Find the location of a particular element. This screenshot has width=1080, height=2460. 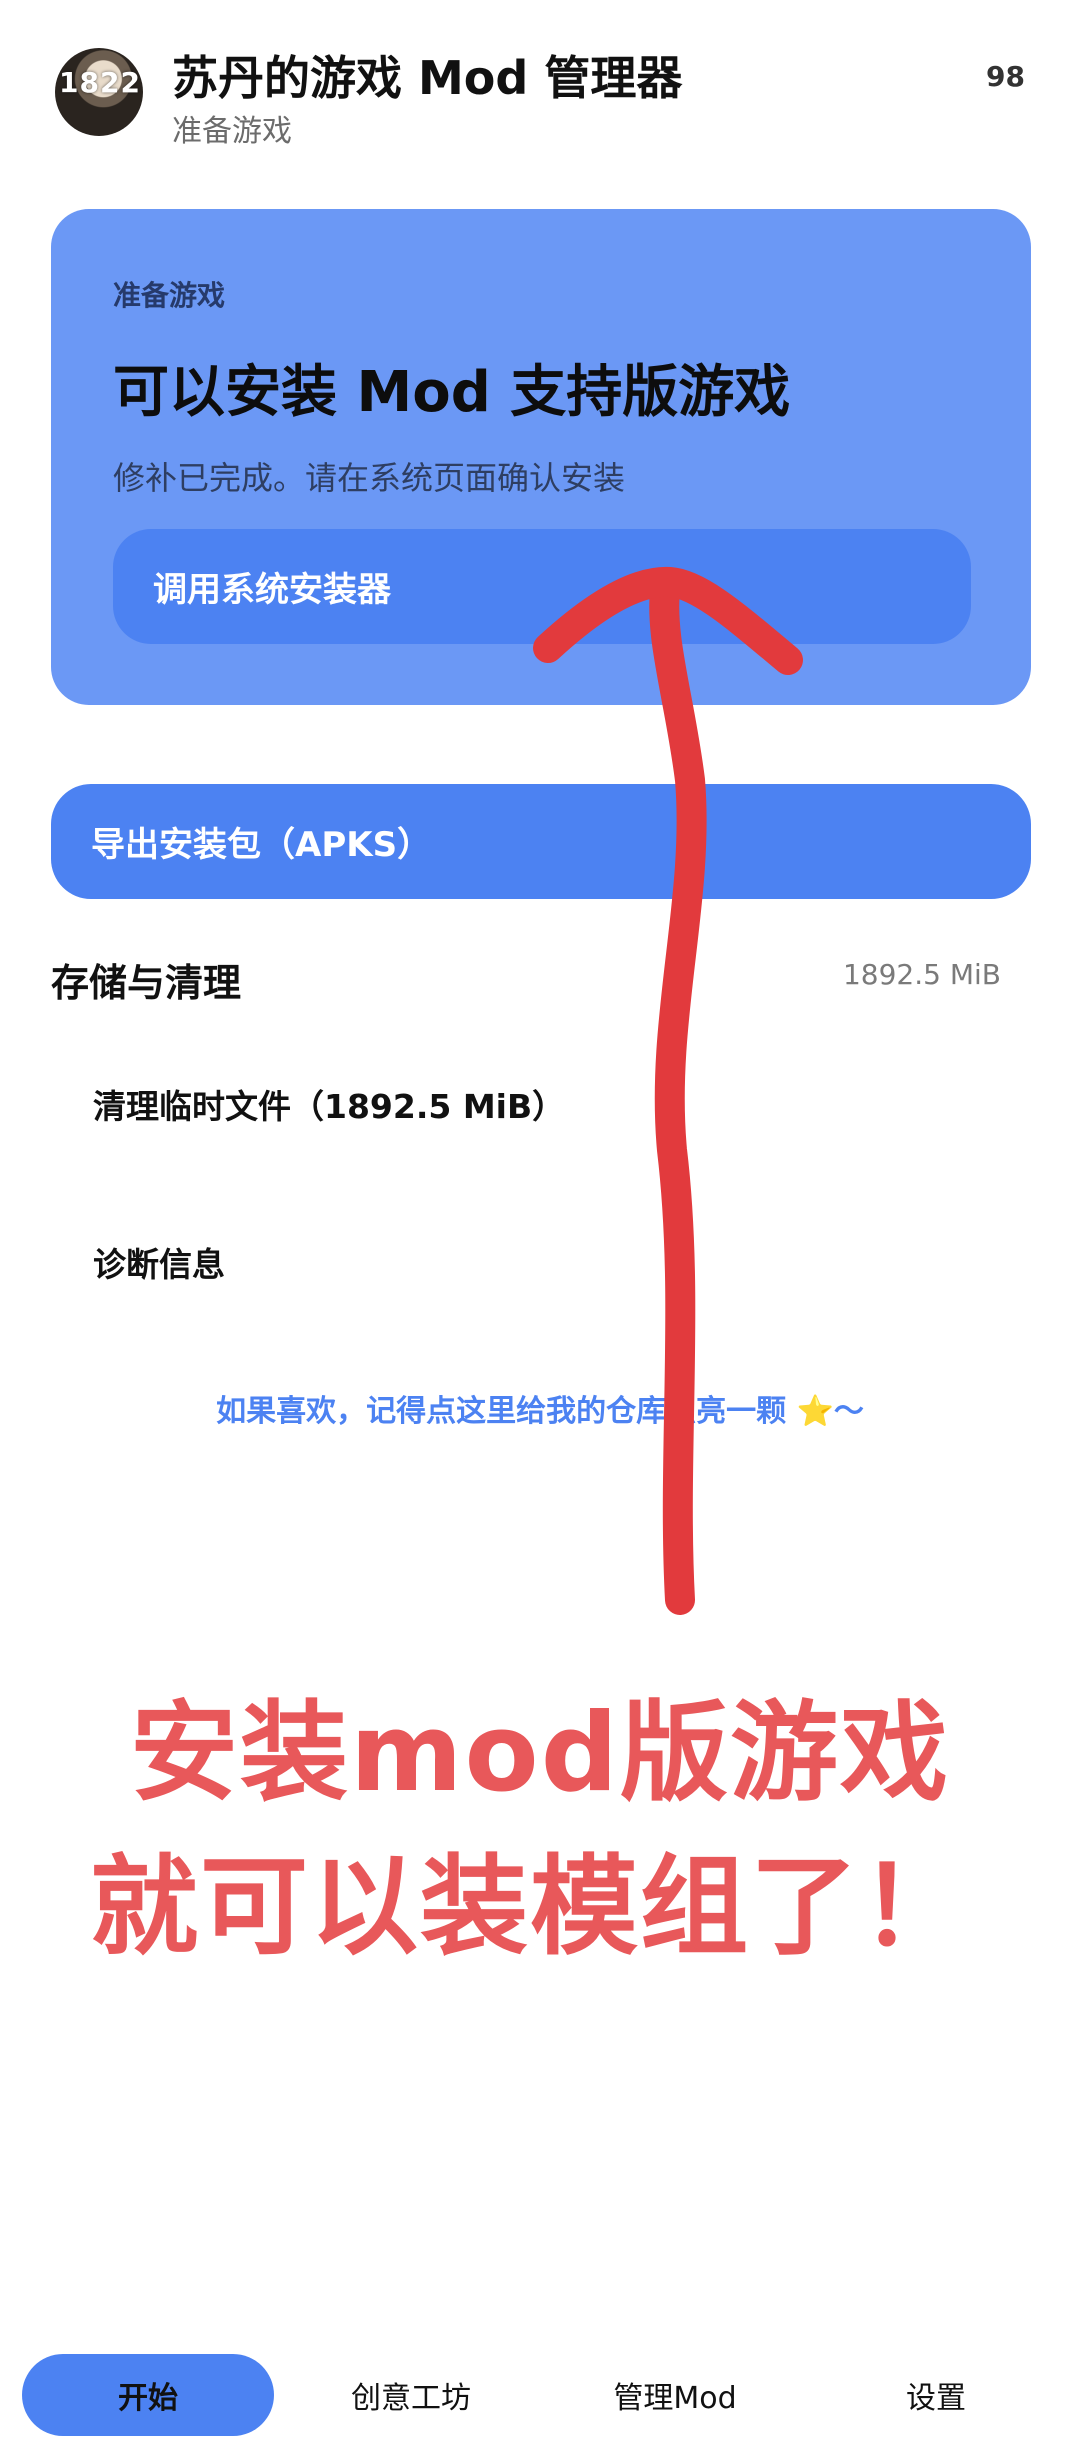

bottom-navigation: 开始 创意工坊 管理Mod 设置 is located at coordinates (540, 2400).